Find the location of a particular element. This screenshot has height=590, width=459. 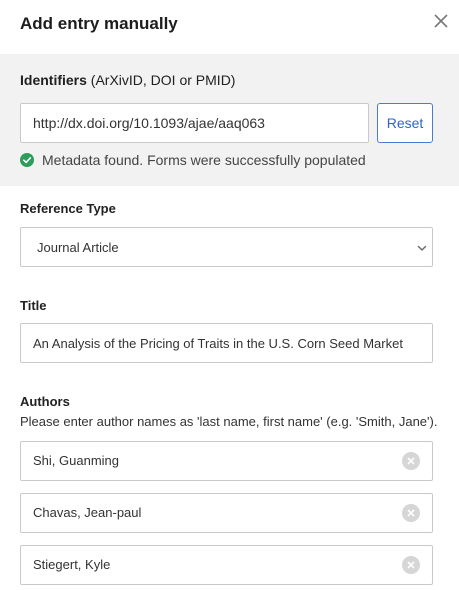

close-button is located at coordinates (441, 21).